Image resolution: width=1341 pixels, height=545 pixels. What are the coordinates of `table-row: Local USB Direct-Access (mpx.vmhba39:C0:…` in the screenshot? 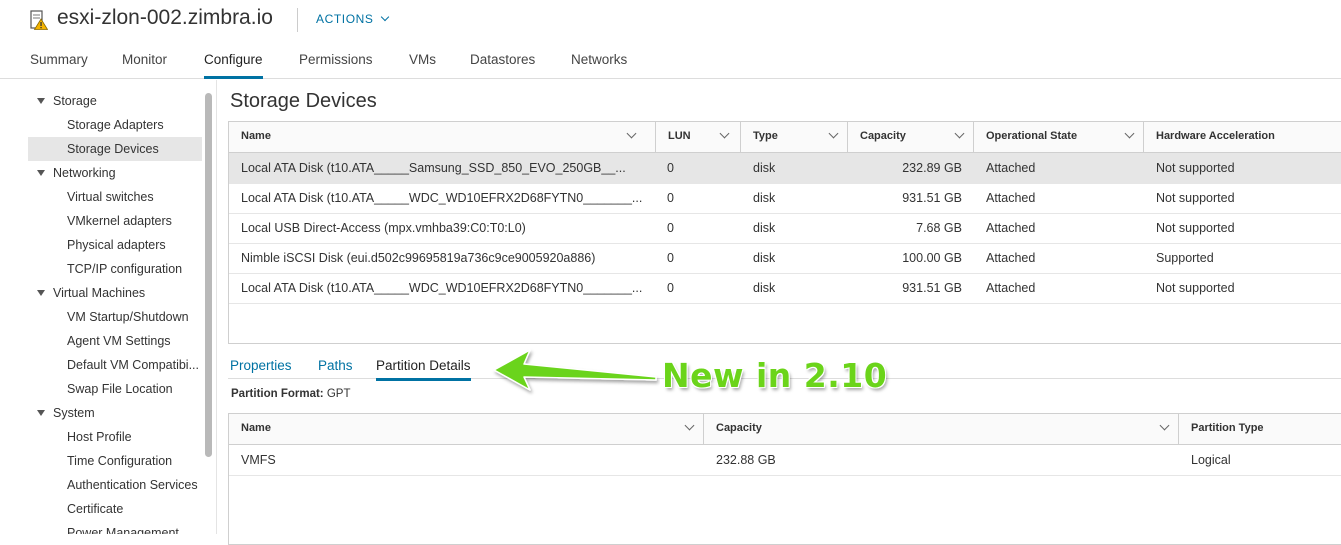 It's located at (785, 228).